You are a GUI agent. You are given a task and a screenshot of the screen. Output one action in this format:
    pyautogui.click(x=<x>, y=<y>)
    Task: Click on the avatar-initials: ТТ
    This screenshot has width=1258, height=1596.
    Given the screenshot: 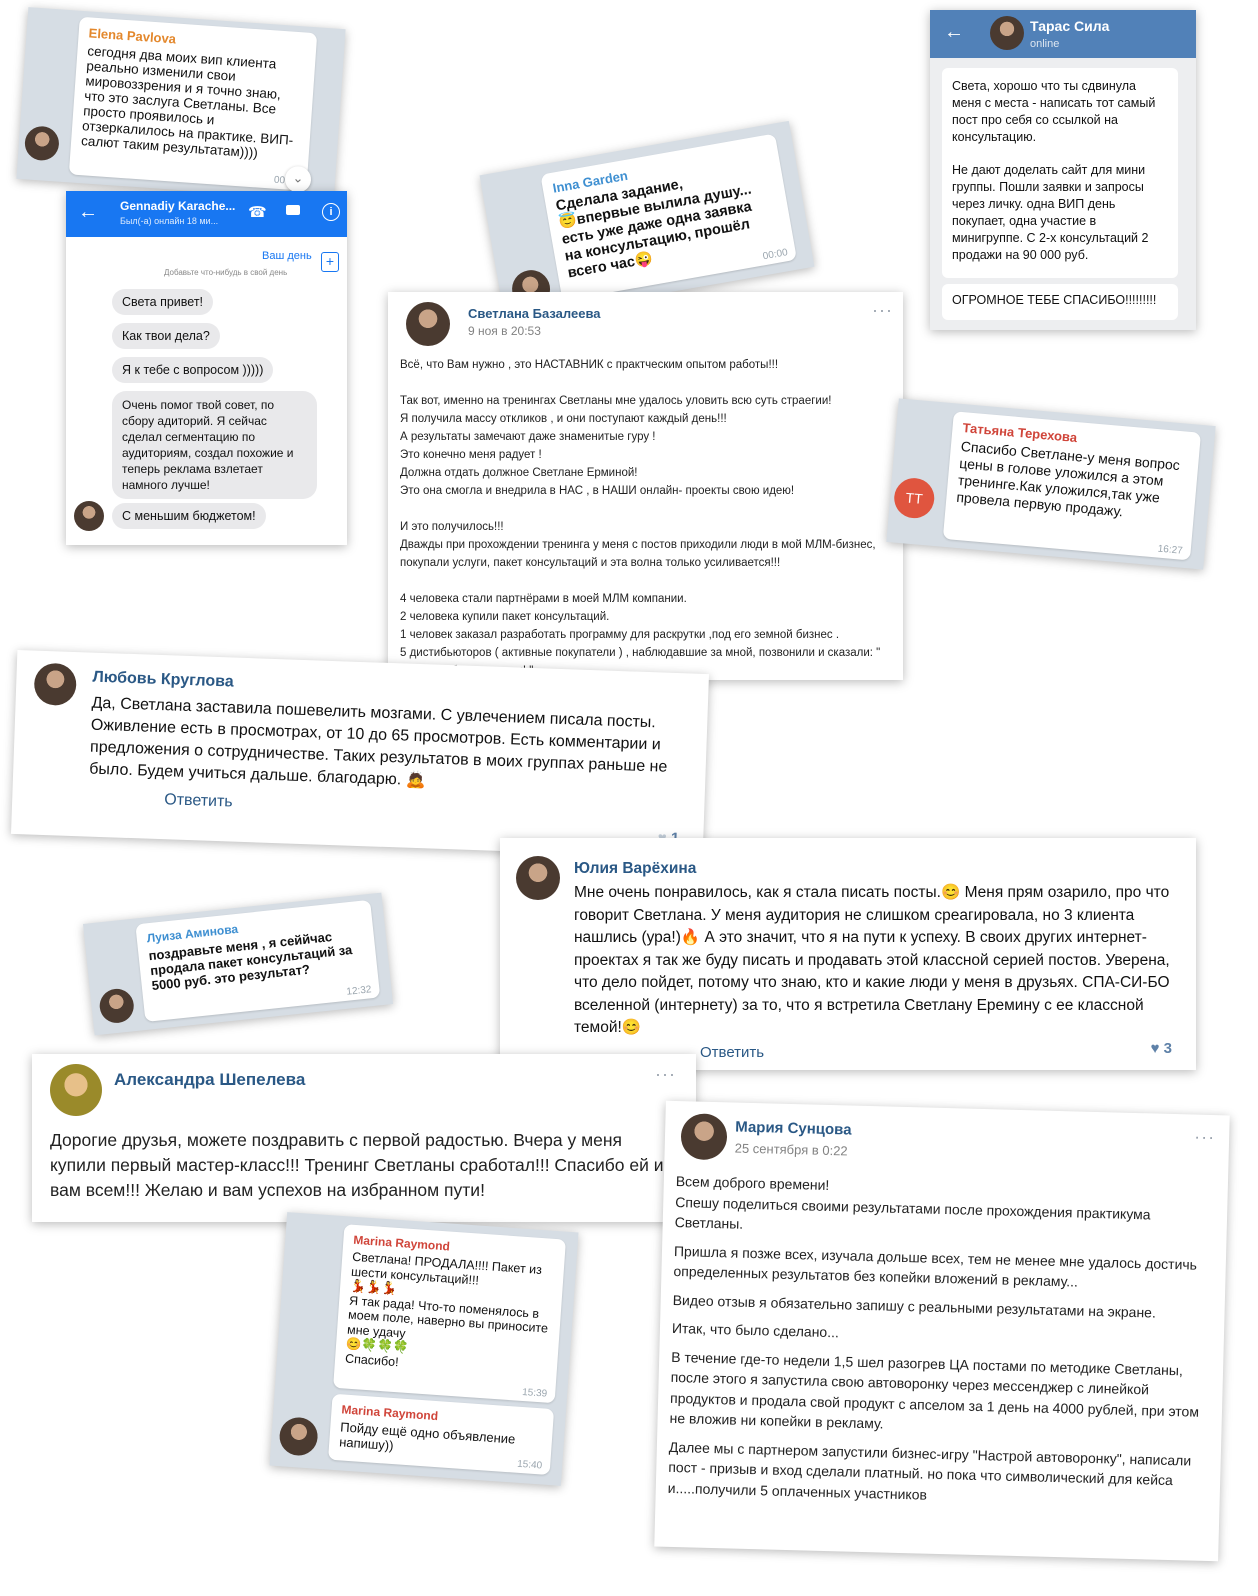 What is the action you would take?
    pyautogui.click(x=914, y=498)
    